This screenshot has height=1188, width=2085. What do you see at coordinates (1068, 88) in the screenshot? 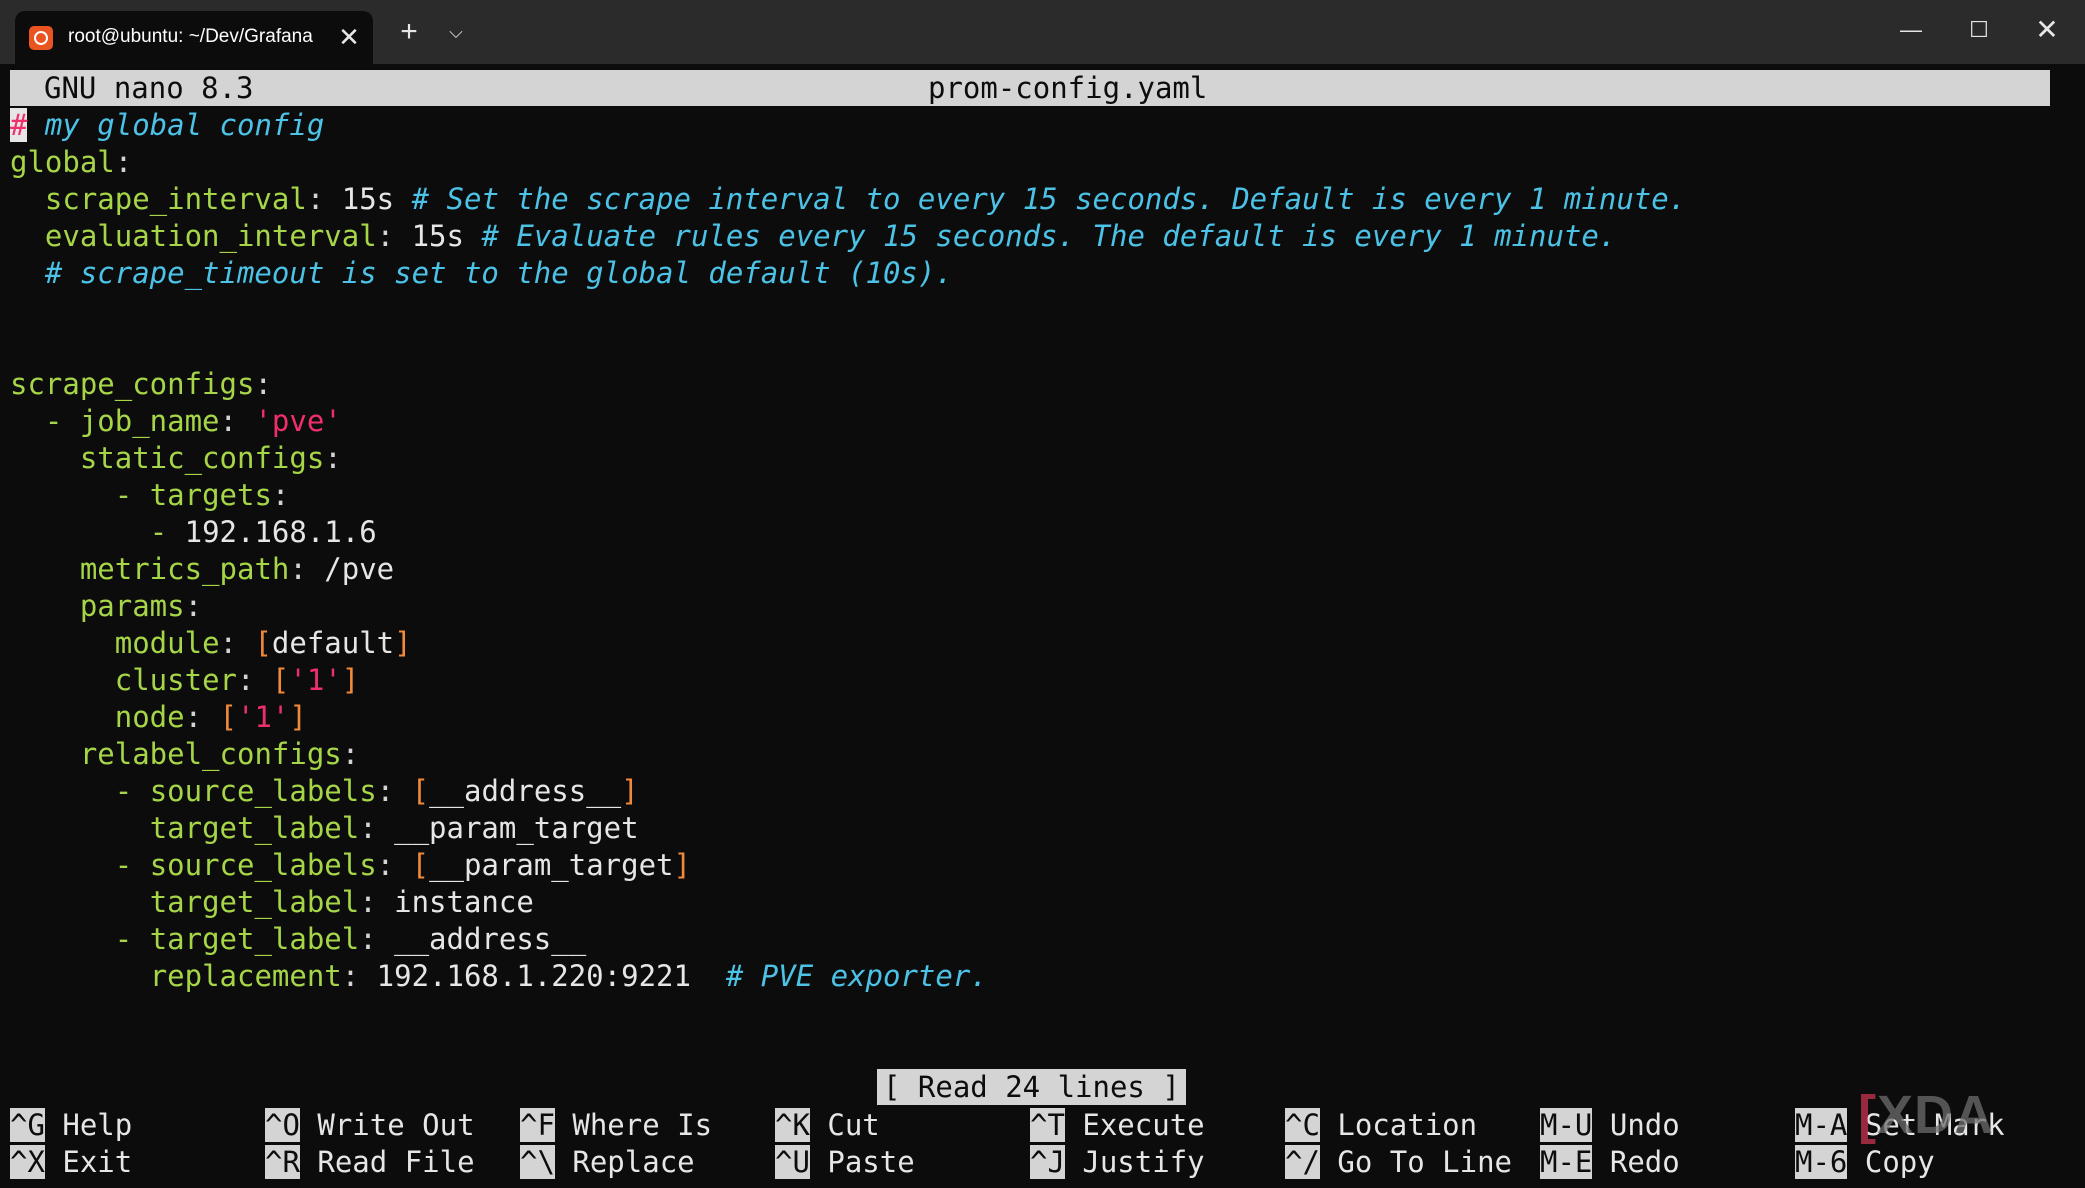
I see `file-name: prom-config.yaml` at bounding box center [1068, 88].